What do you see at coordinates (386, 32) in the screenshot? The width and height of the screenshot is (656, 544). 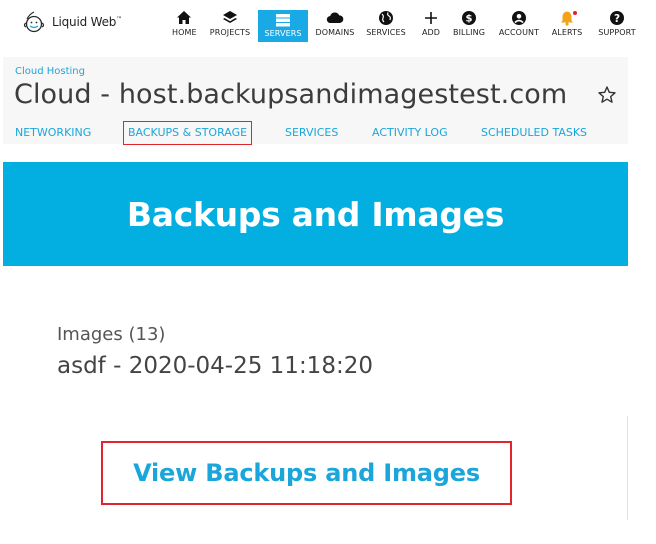 I see `nav-label: SERVICES` at bounding box center [386, 32].